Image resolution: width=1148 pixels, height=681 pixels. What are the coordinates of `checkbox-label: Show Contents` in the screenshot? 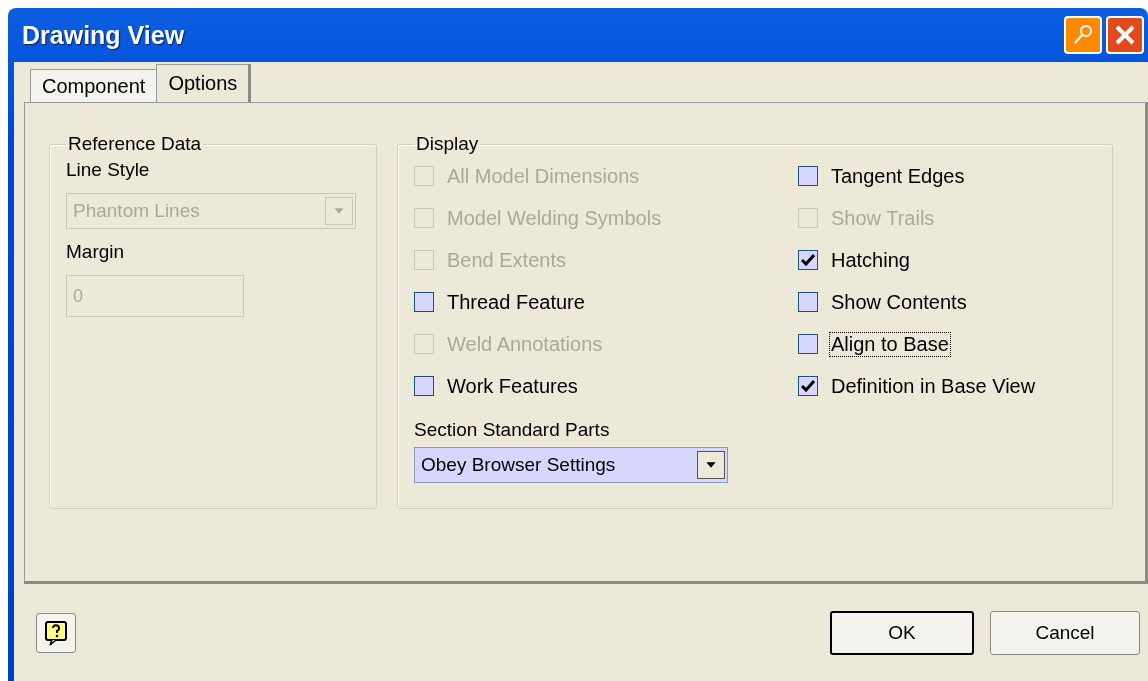 It's located at (899, 302).